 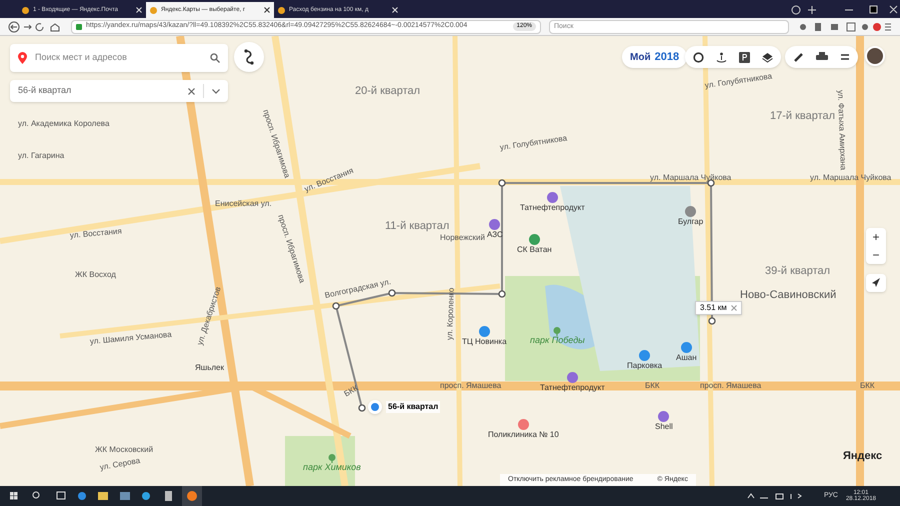 What do you see at coordinates (209, 368) in the screenshot?
I see `place-label: Яшьлек` at bounding box center [209, 368].